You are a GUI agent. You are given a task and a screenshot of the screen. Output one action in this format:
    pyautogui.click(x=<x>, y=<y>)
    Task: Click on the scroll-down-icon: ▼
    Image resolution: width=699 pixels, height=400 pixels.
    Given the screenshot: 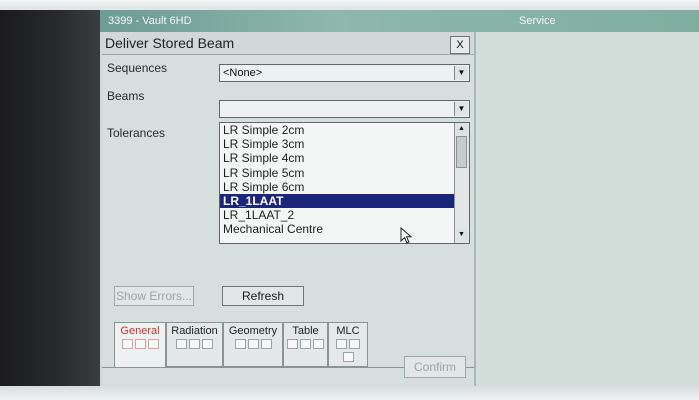 What is the action you would take?
    pyautogui.click(x=461, y=235)
    